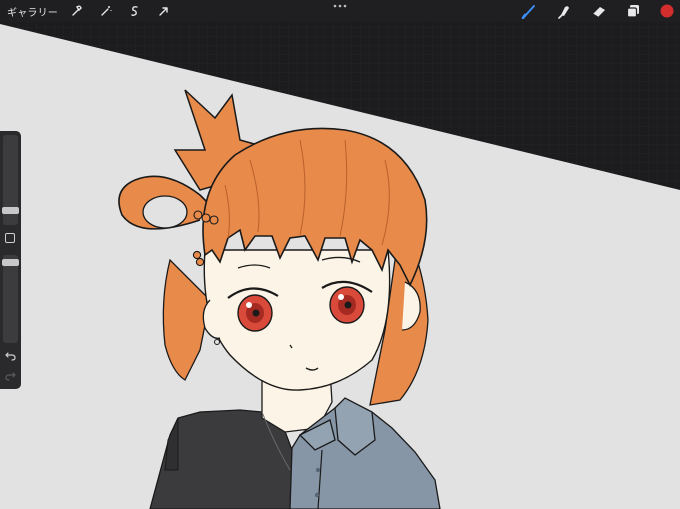  I want to click on gallery-button: ギャラリー, so click(32, 11).